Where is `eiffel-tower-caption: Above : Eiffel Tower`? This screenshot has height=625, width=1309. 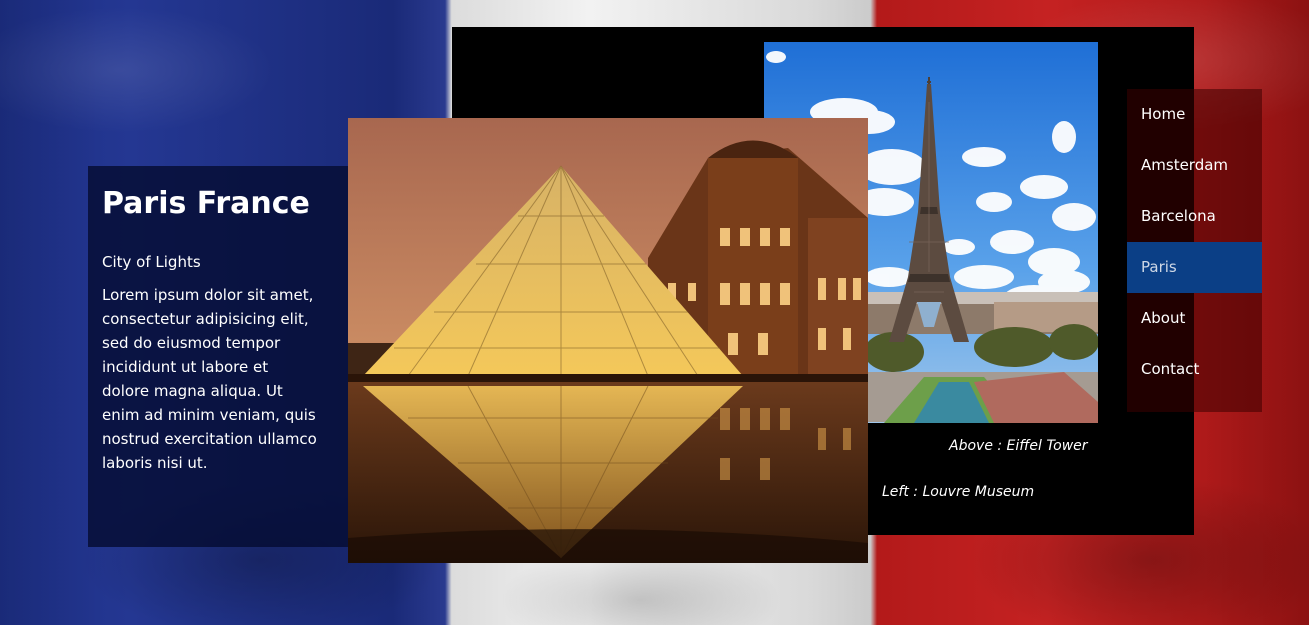
eiffel-tower-caption: Above : Eiffel Tower is located at coordinates (1018, 446).